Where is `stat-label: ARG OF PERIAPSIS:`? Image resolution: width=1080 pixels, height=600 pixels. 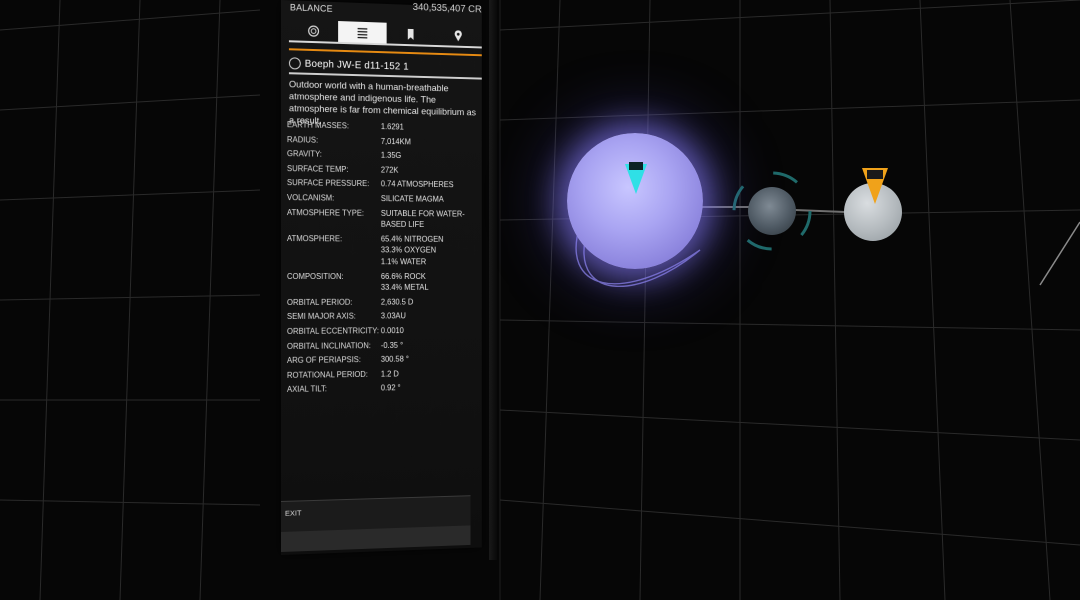 stat-label: ARG OF PERIAPSIS: is located at coordinates (323, 360).